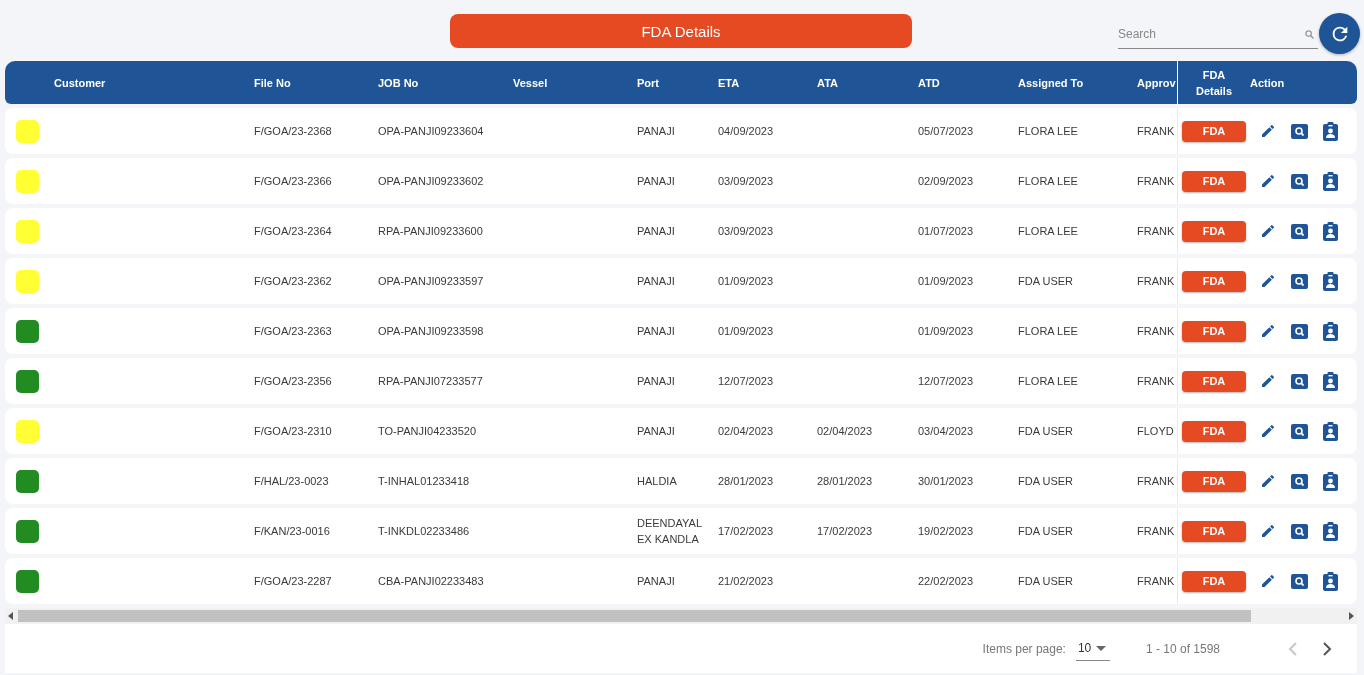  What do you see at coordinates (648, 82) in the screenshot?
I see `column-header: Port` at bounding box center [648, 82].